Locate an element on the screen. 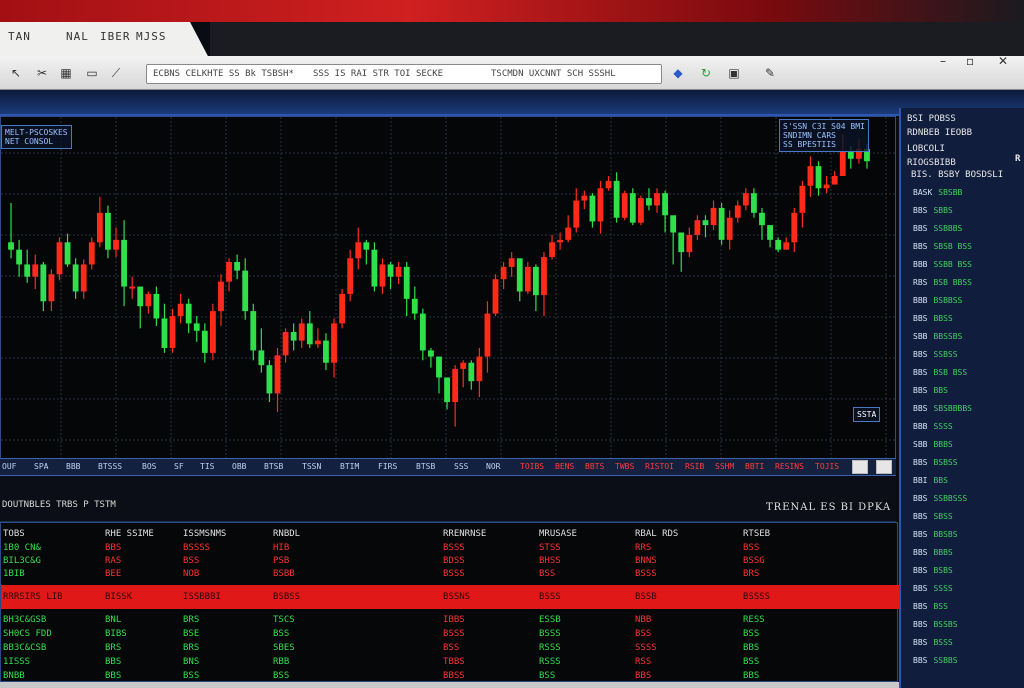 The image size is (1024, 688). watchlist-row: BBS BBS is located at coordinates (930, 390).